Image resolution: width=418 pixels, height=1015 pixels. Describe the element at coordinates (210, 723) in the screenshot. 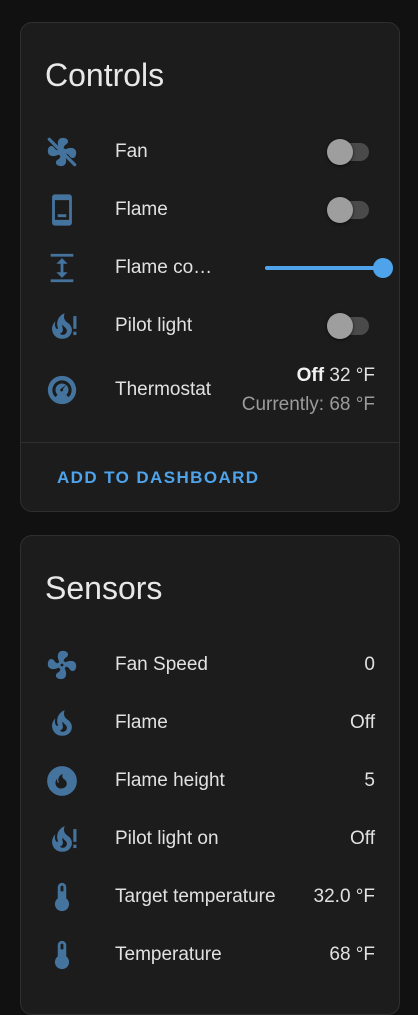

I see `sensor-row-flame: Flame Off` at that location.